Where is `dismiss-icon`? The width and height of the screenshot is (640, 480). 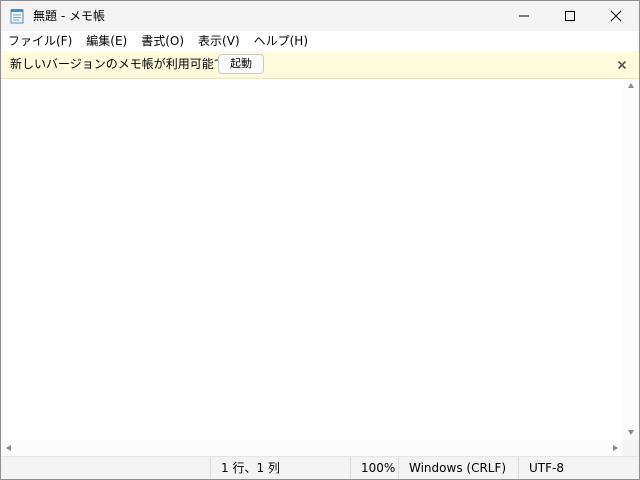 dismiss-icon is located at coordinates (622, 64).